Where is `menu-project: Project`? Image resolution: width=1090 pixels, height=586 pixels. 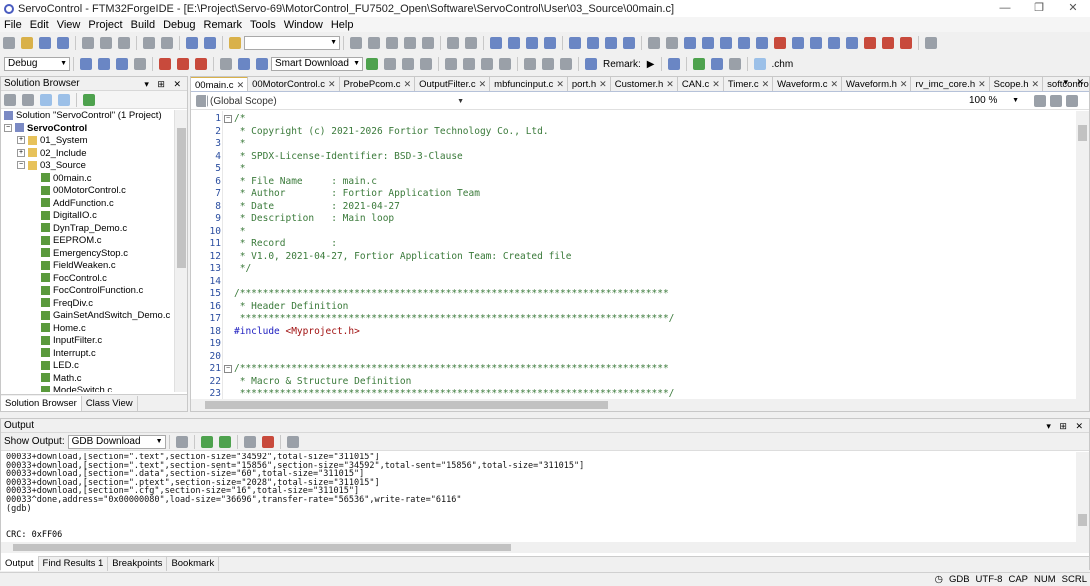
menu-project: Project is located at coordinates (105, 25).